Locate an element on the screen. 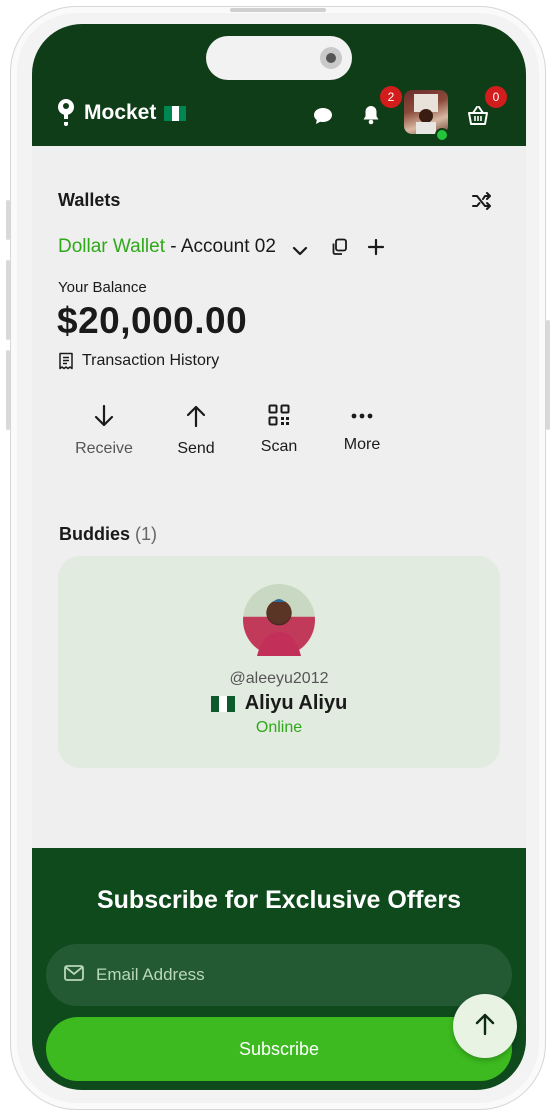  top-nav-bar: Mocket 2 0 is located at coordinates (279, 85).